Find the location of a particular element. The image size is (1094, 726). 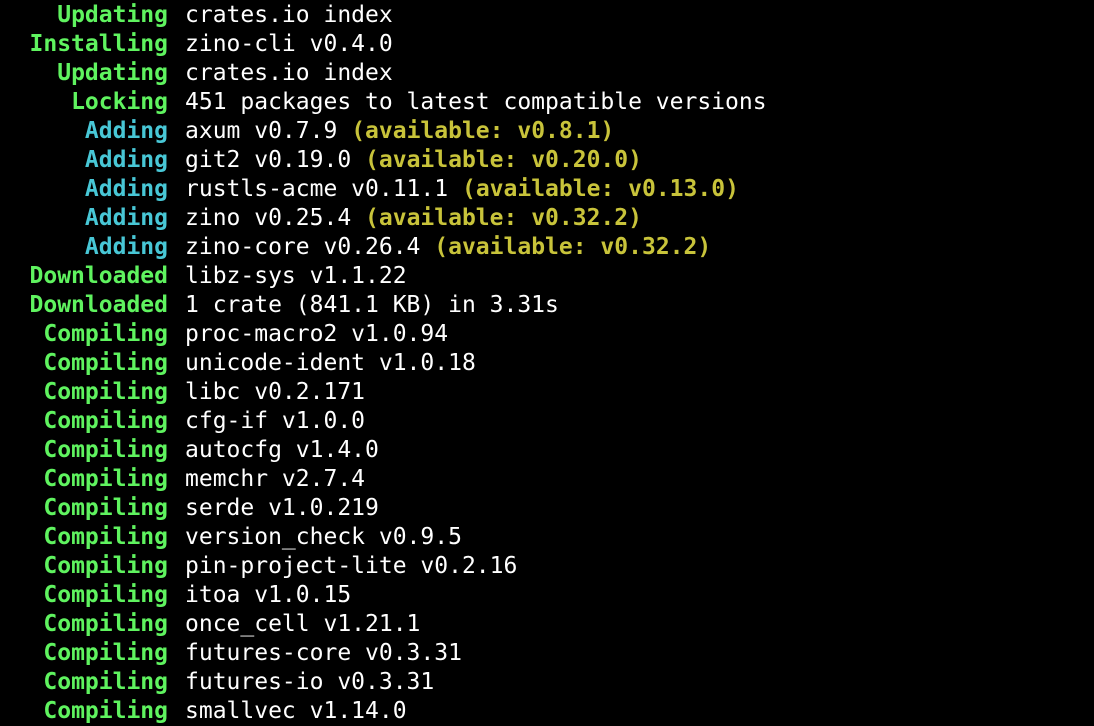

line-message: autocfg v1.4.0 is located at coordinates (282, 450).